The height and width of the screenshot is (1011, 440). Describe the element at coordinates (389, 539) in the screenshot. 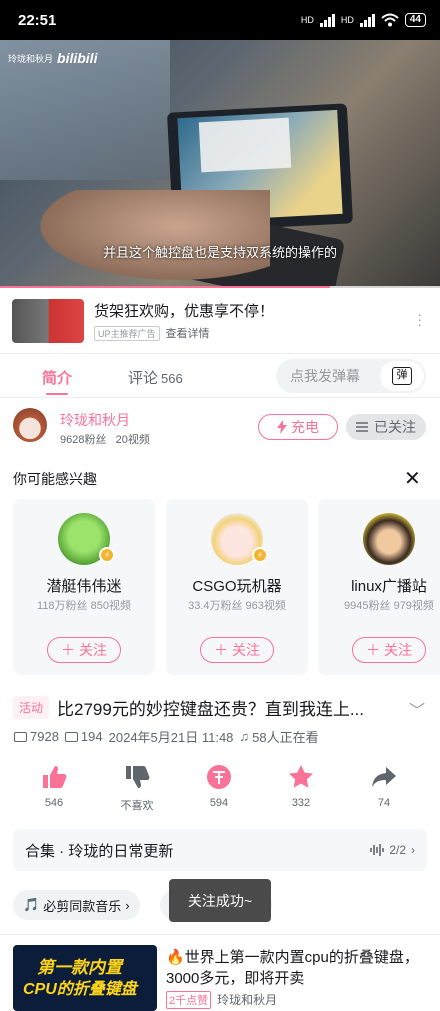

I see `recommend-avatar` at that location.